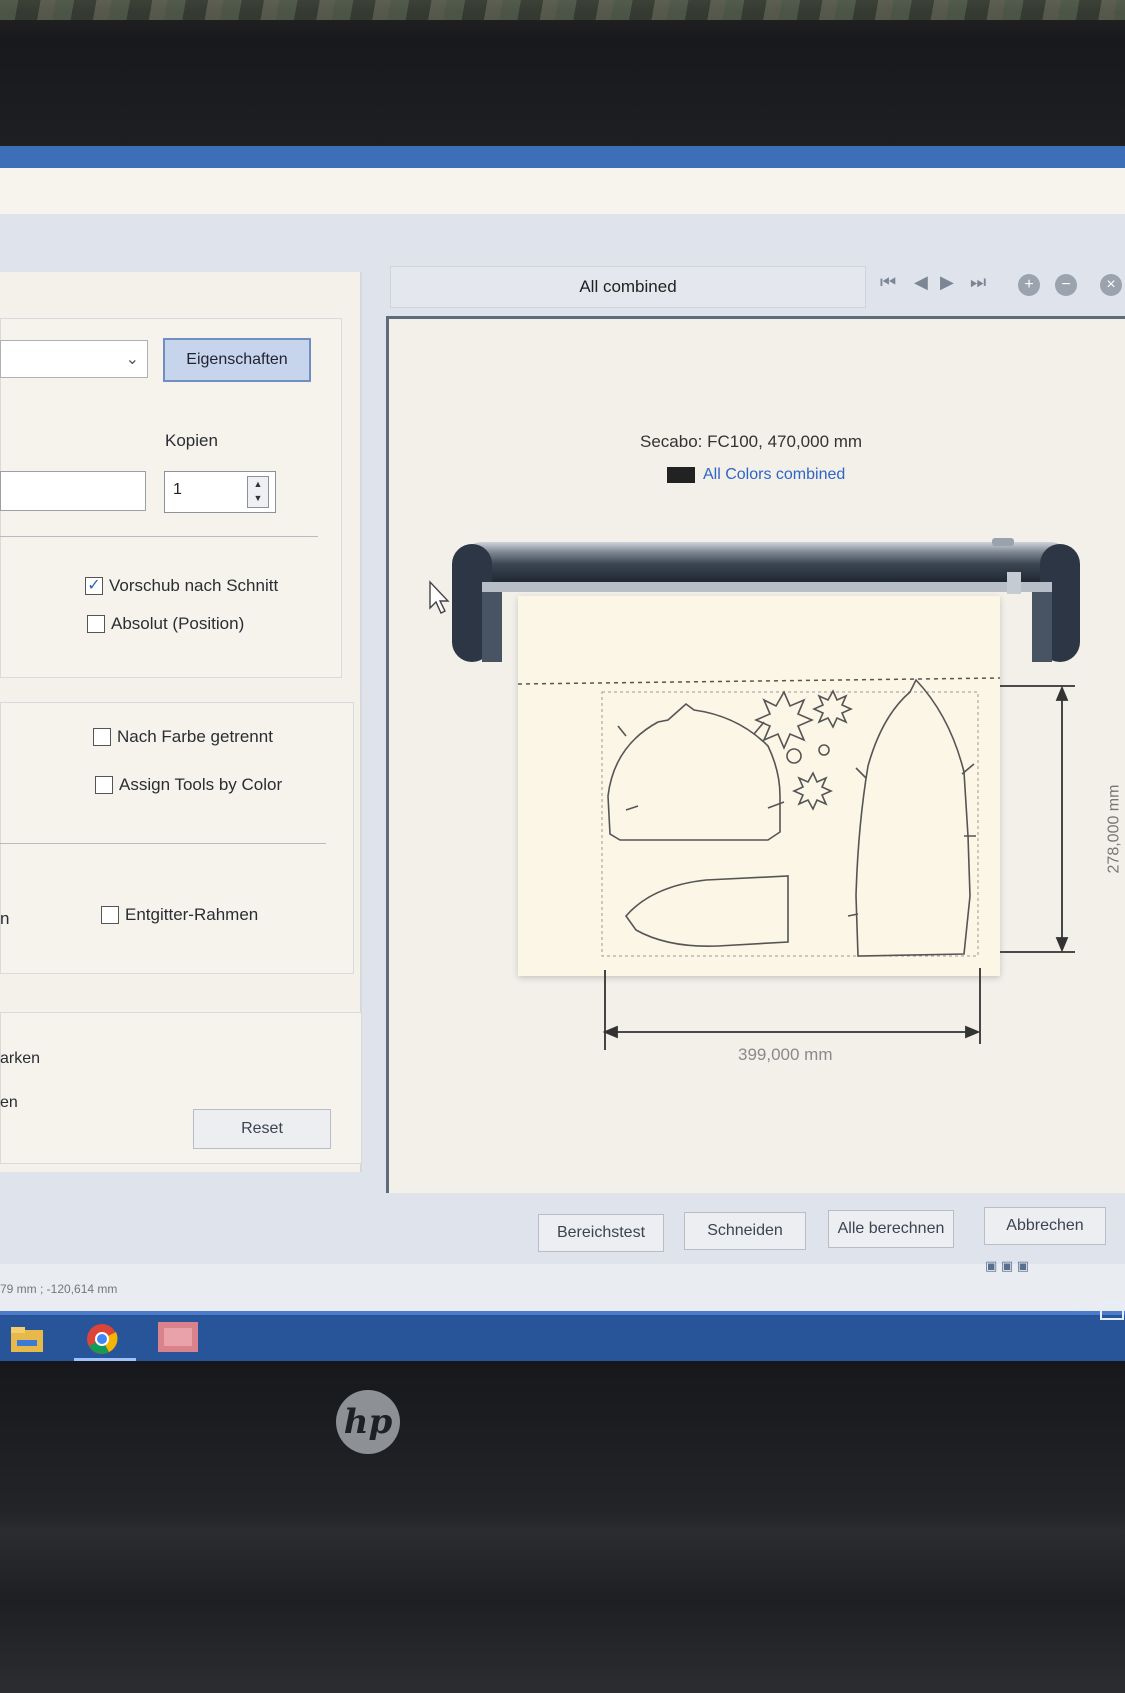 The width and height of the screenshot is (1125, 1693). I want to click on partial-label: en, so click(9, 1102).